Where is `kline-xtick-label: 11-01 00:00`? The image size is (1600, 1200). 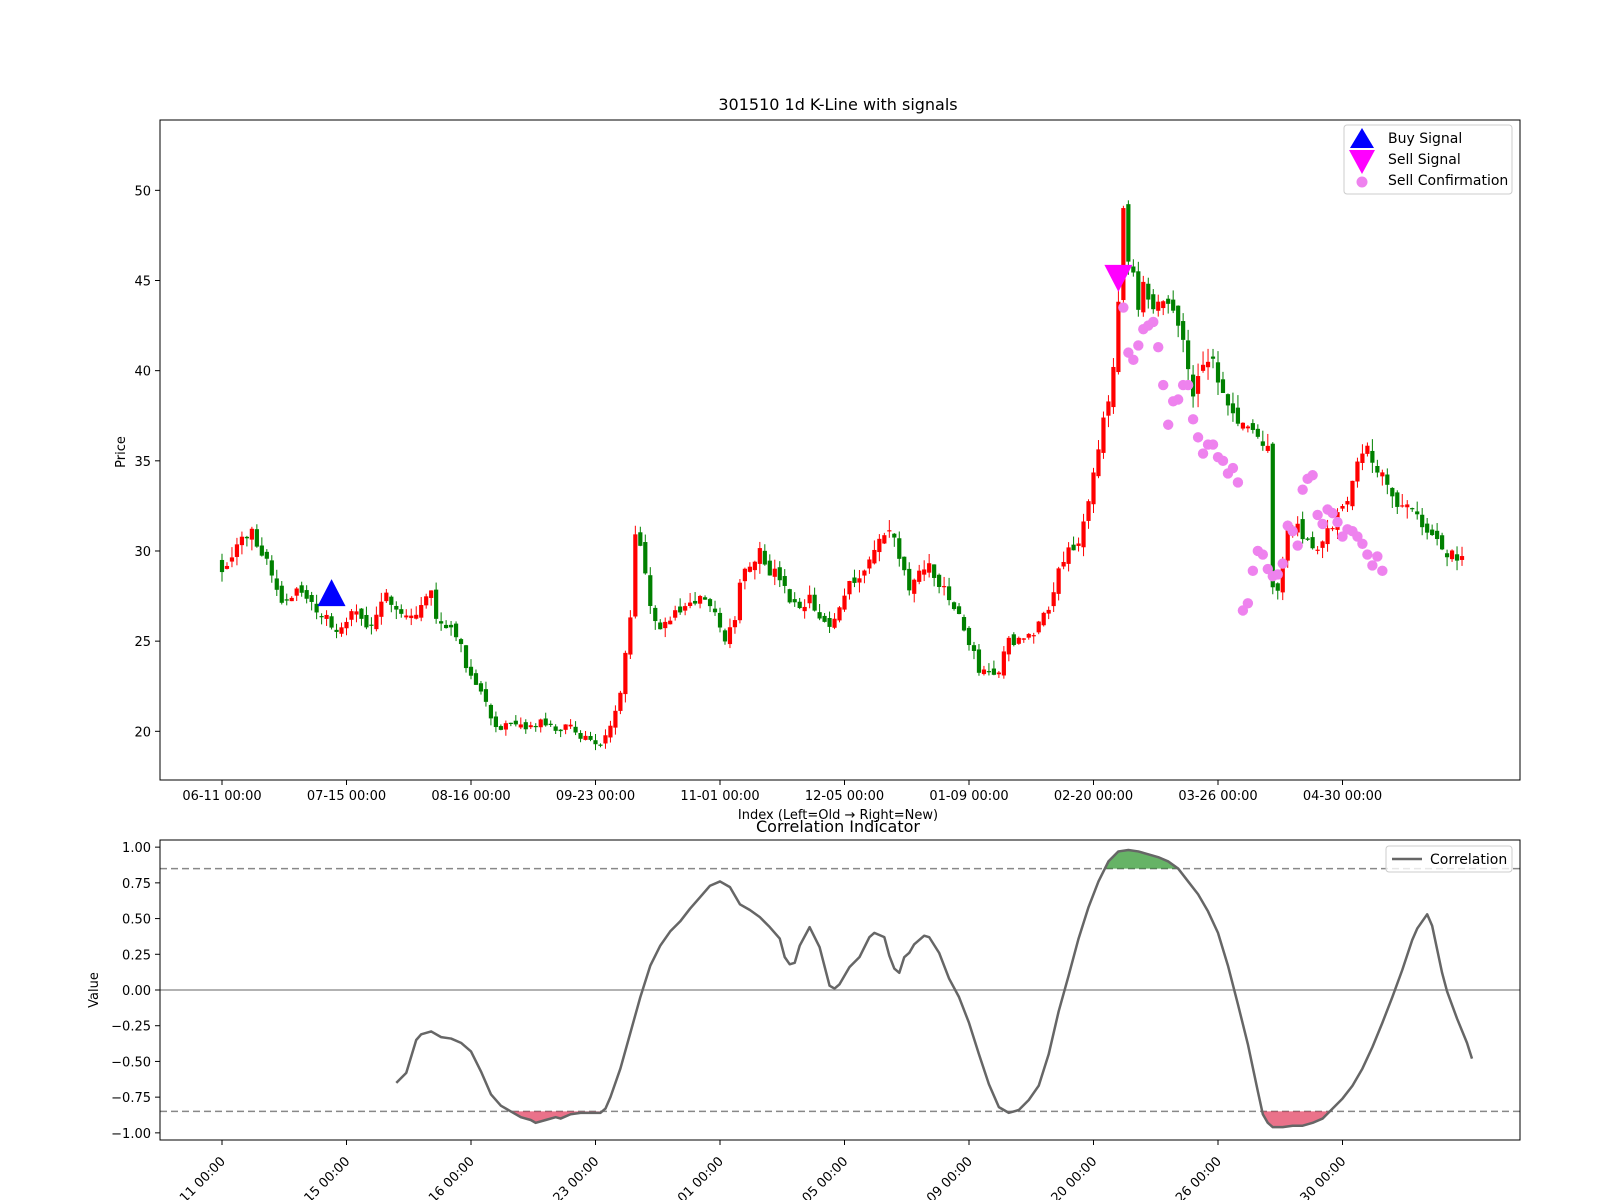 kline-xtick-label: 11-01 00:00 is located at coordinates (719, 796).